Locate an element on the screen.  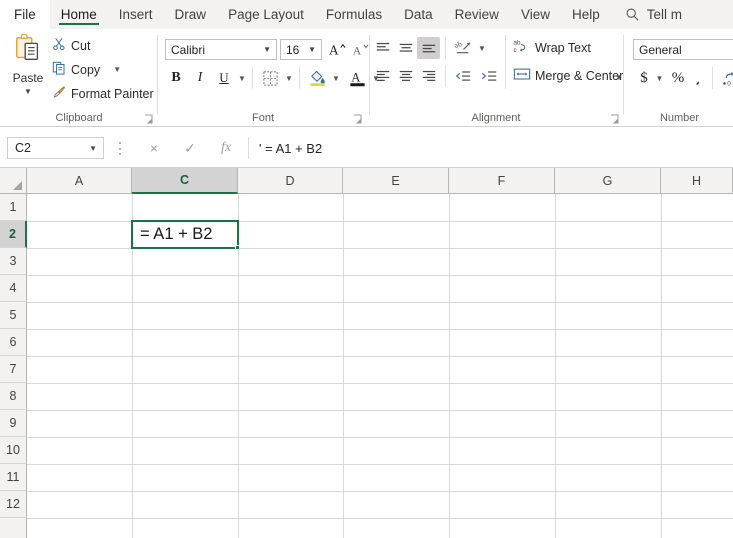
increase-decimal-button: 0 is located at coordinates (725, 78).